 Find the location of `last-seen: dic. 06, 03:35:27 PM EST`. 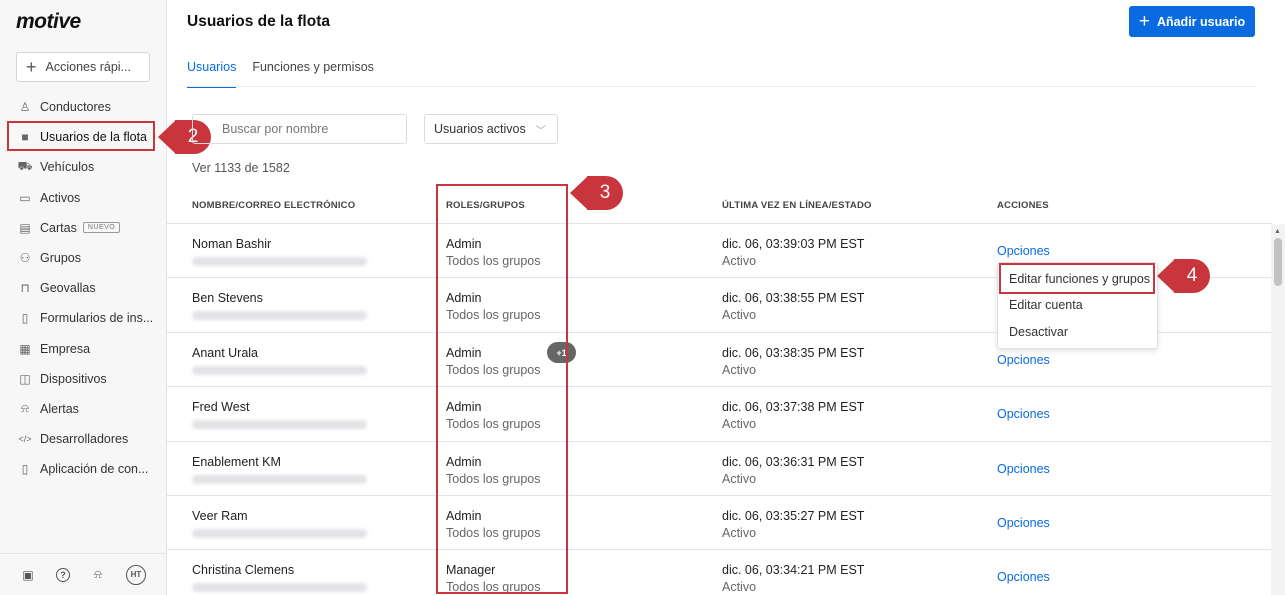

last-seen: dic. 06, 03:35:27 PM EST is located at coordinates (793, 515).